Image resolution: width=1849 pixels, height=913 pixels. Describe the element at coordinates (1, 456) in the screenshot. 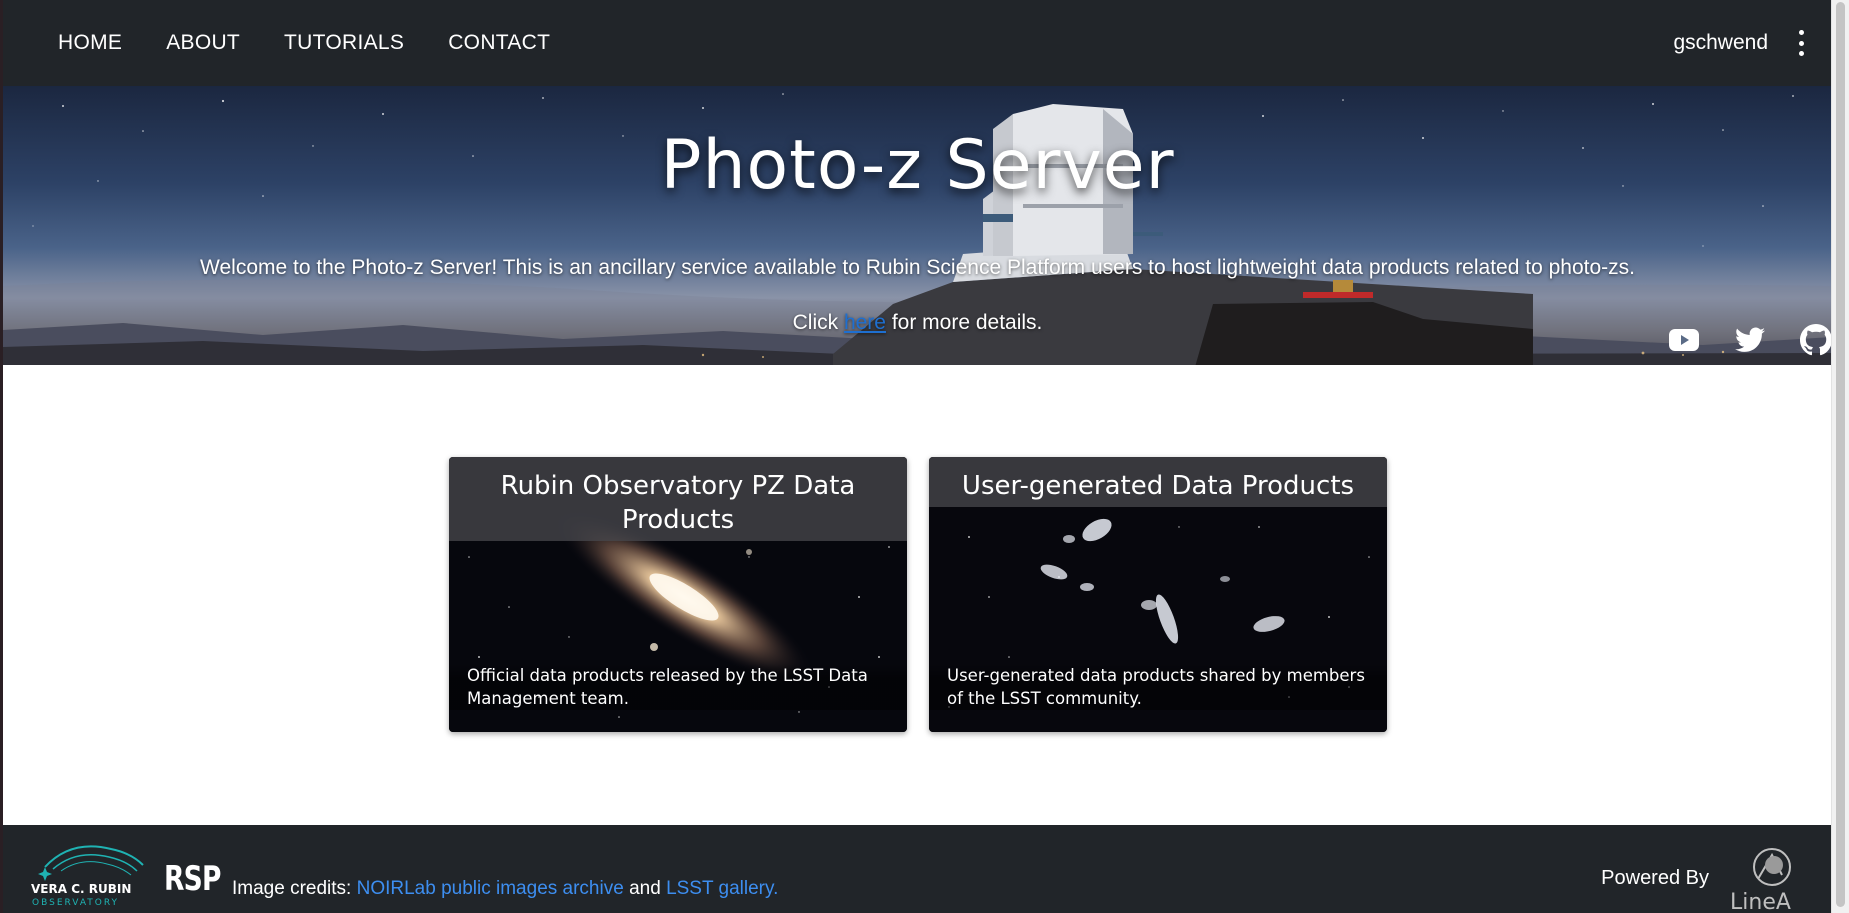

I see `window-frame` at that location.